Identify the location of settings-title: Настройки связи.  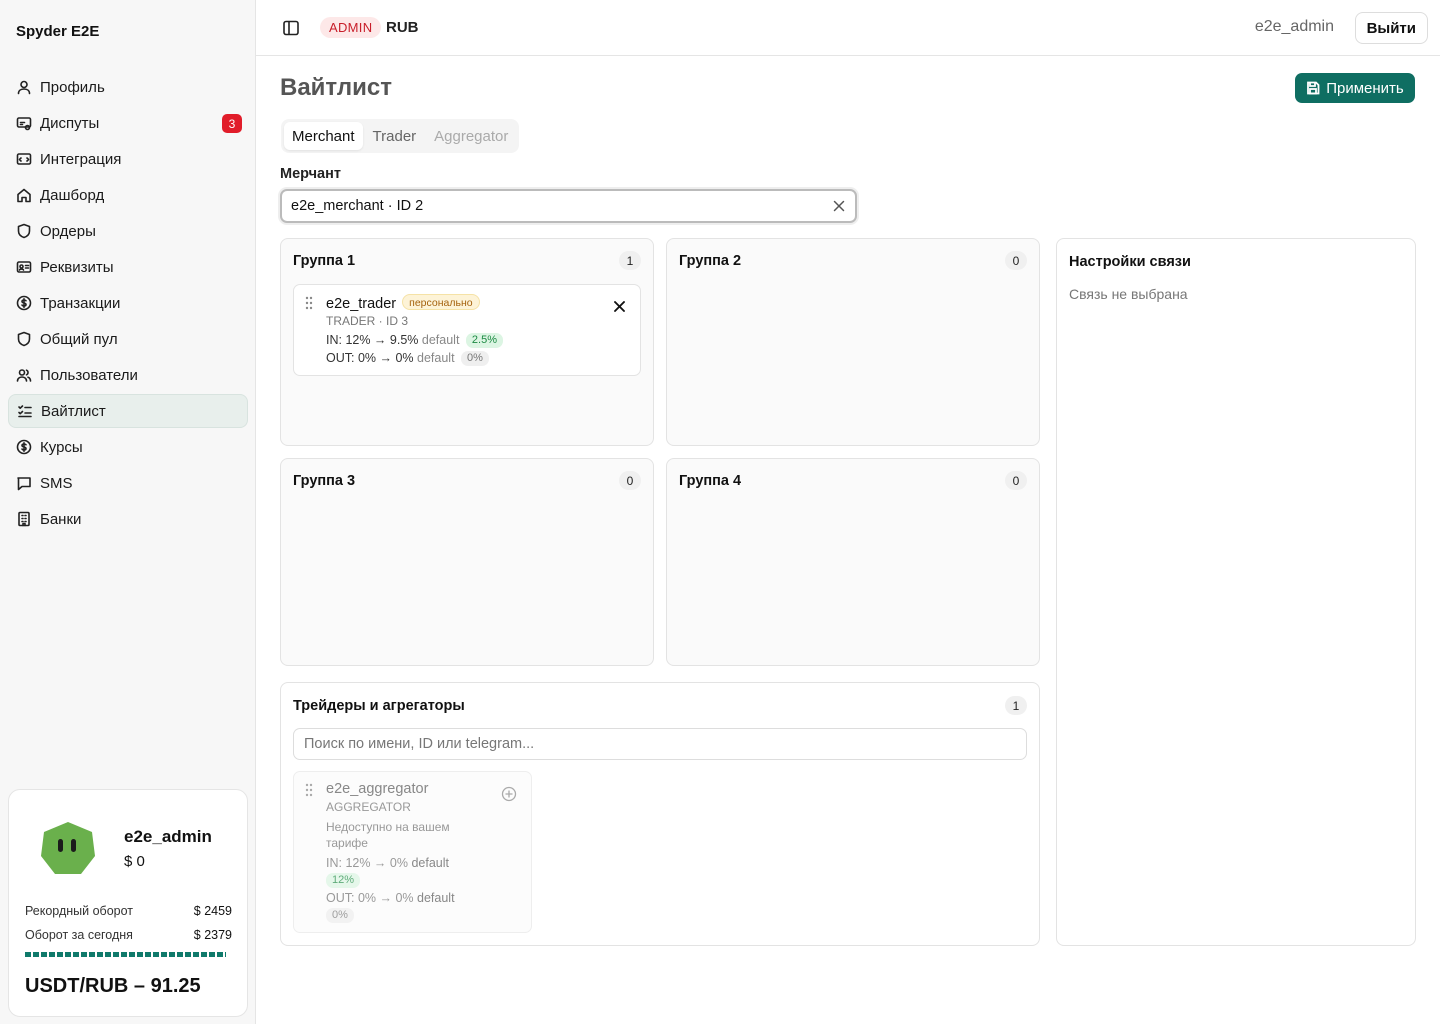
(1130, 262).